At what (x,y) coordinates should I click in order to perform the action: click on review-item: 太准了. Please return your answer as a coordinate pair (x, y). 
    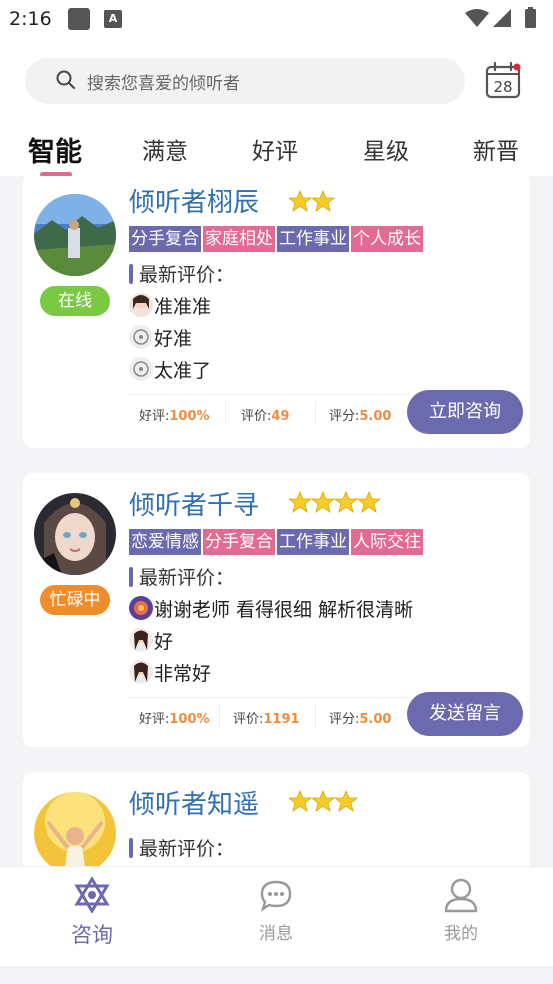
    Looking at the image, I should click on (279, 370).